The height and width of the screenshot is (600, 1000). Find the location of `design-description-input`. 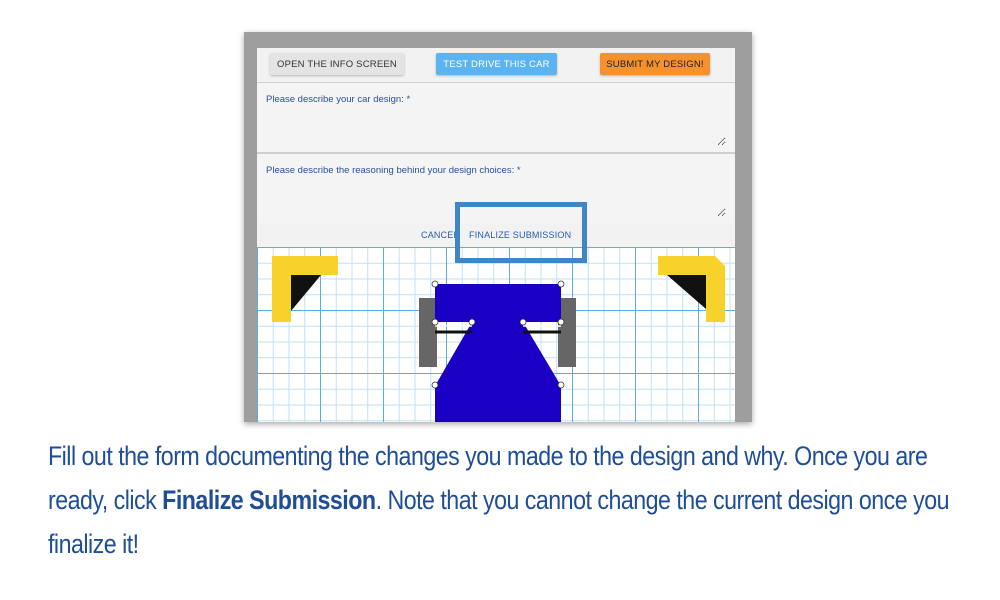

design-description-input is located at coordinates (496, 127).